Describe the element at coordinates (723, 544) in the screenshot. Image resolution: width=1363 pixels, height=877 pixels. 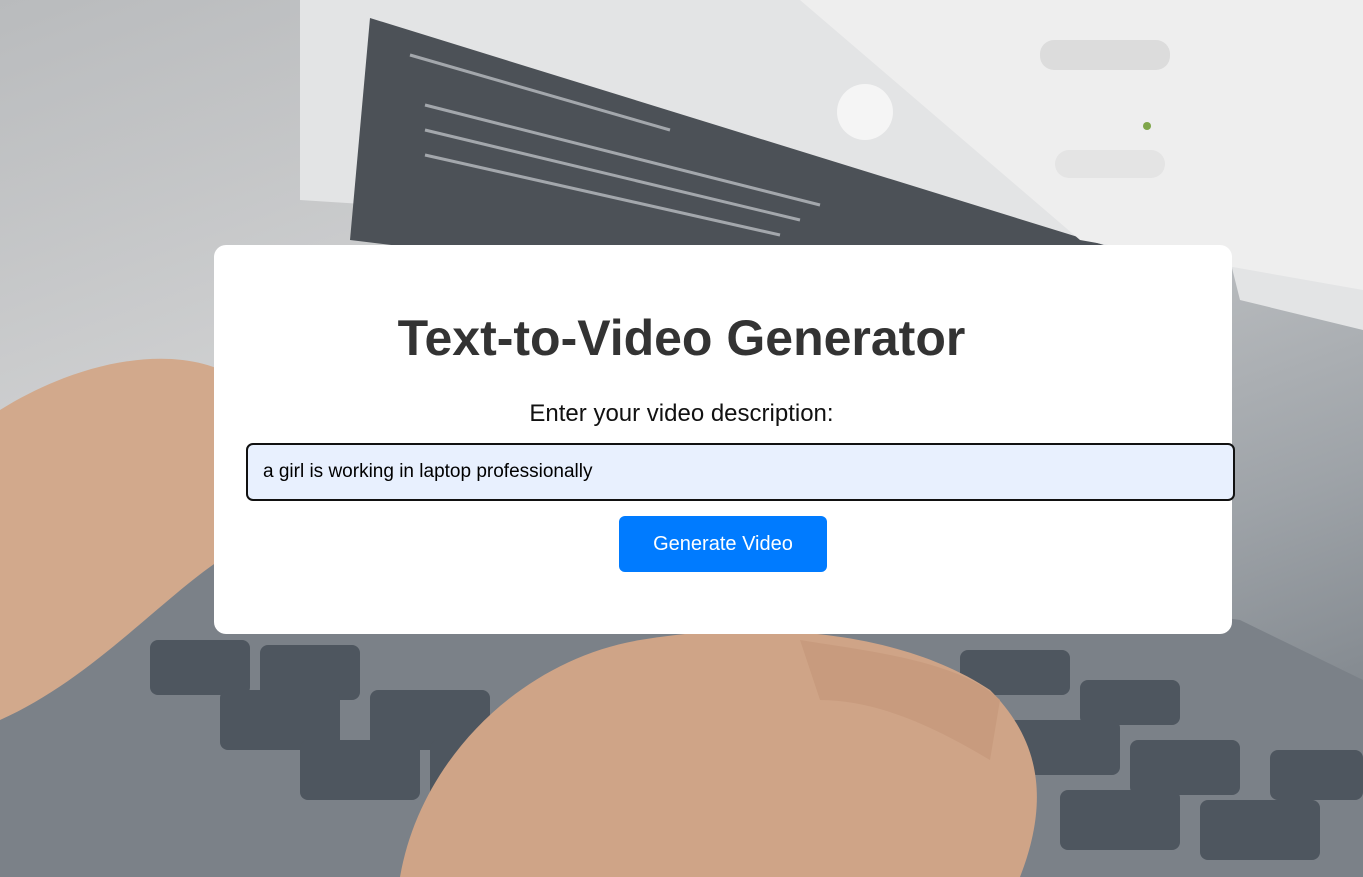
I see `generate-video-button: Generate Video` at that location.